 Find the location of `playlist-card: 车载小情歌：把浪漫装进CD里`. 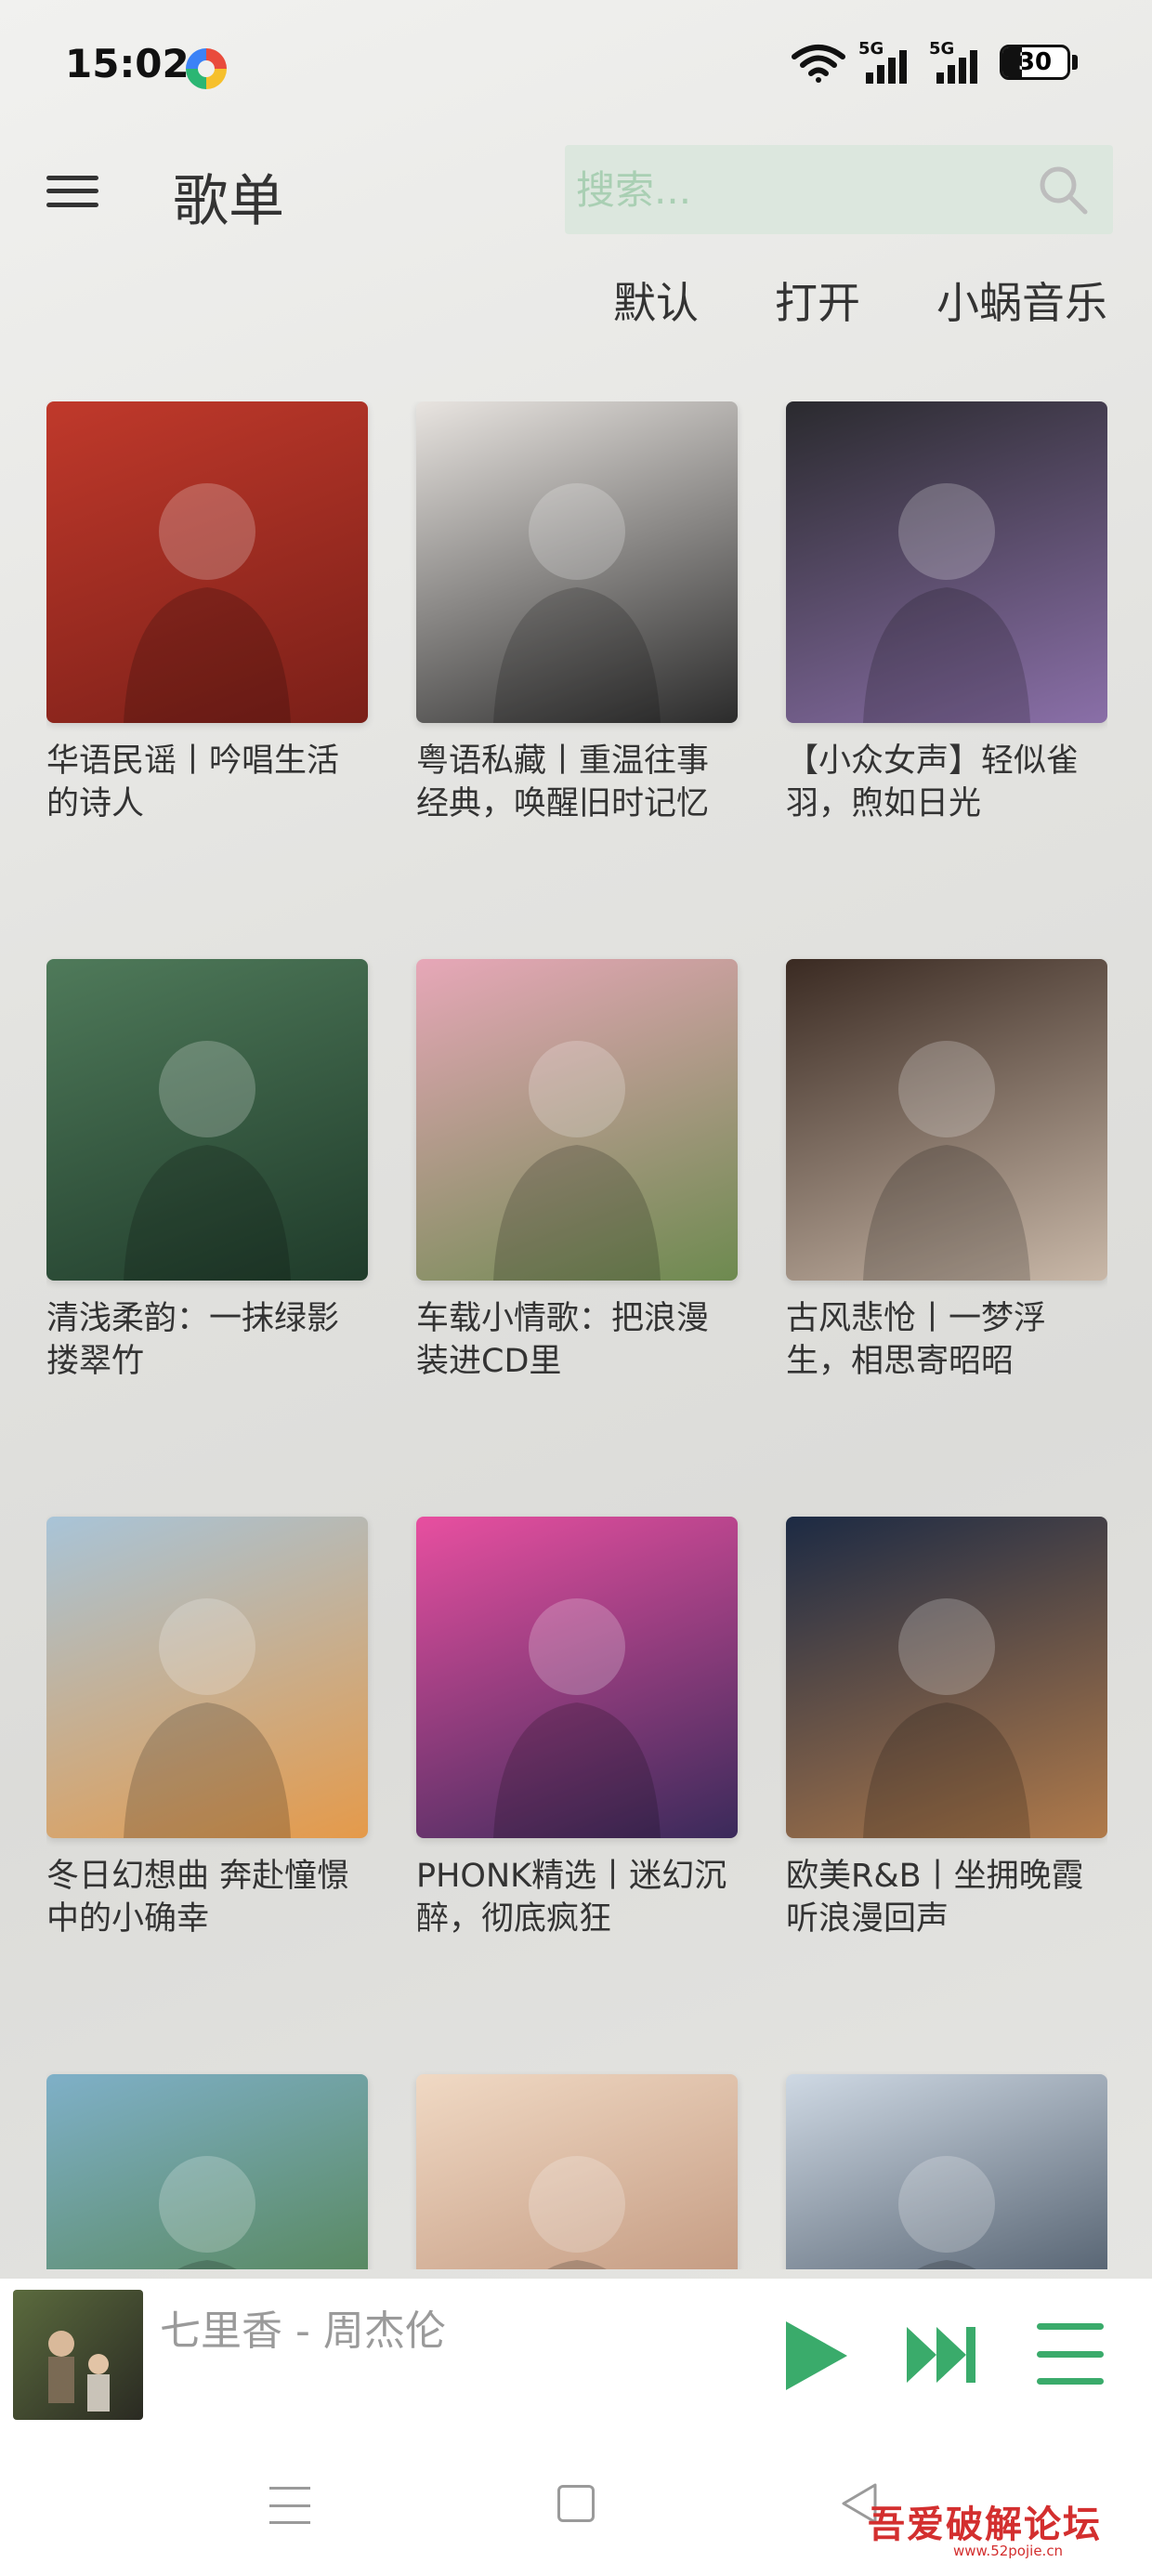

playlist-card: 车载小情歌：把浪漫装进CD里 is located at coordinates (577, 1171).